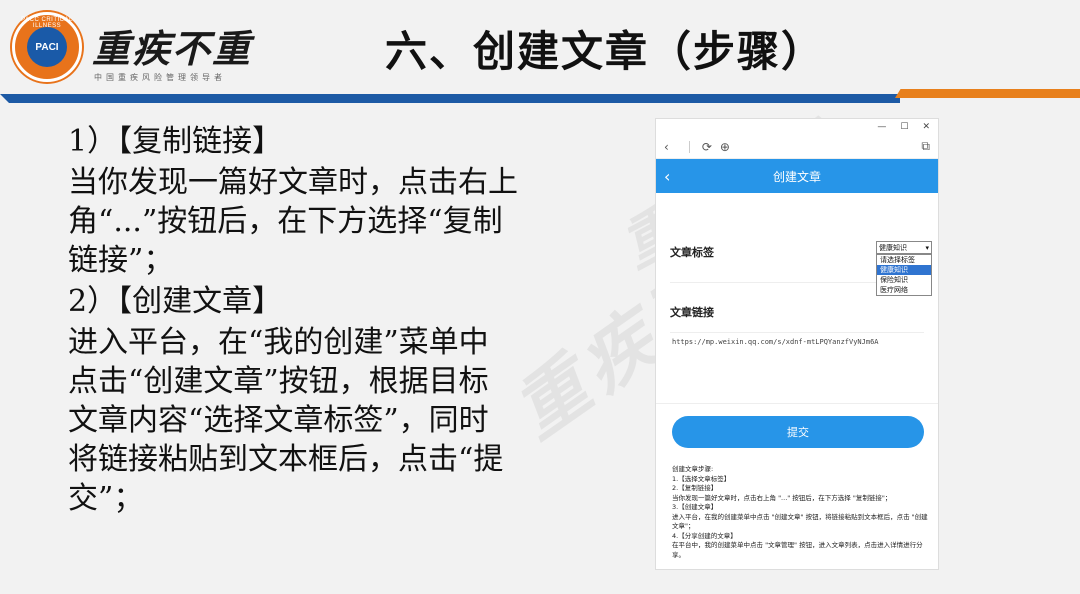 The height and width of the screenshot is (594, 1080). What do you see at coordinates (707, 147) in the screenshot?
I see `refresh-icon: ⟳` at bounding box center [707, 147].